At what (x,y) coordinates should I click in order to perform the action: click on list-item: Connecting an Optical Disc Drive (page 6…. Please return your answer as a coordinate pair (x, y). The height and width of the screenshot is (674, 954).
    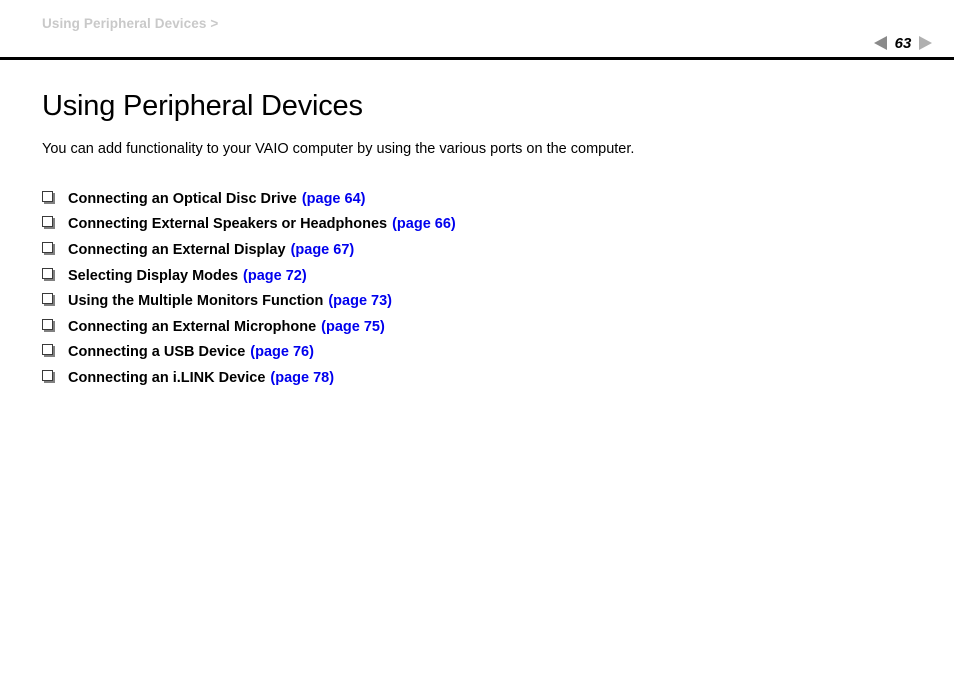
    Looking at the image, I should click on (477, 203).